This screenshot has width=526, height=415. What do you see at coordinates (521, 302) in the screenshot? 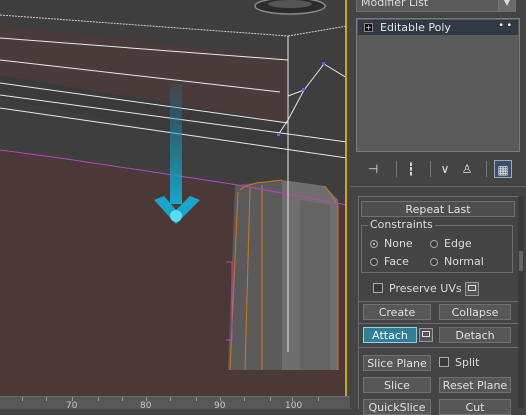
I see `panel-scrollbar` at bounding box center [521, 302].